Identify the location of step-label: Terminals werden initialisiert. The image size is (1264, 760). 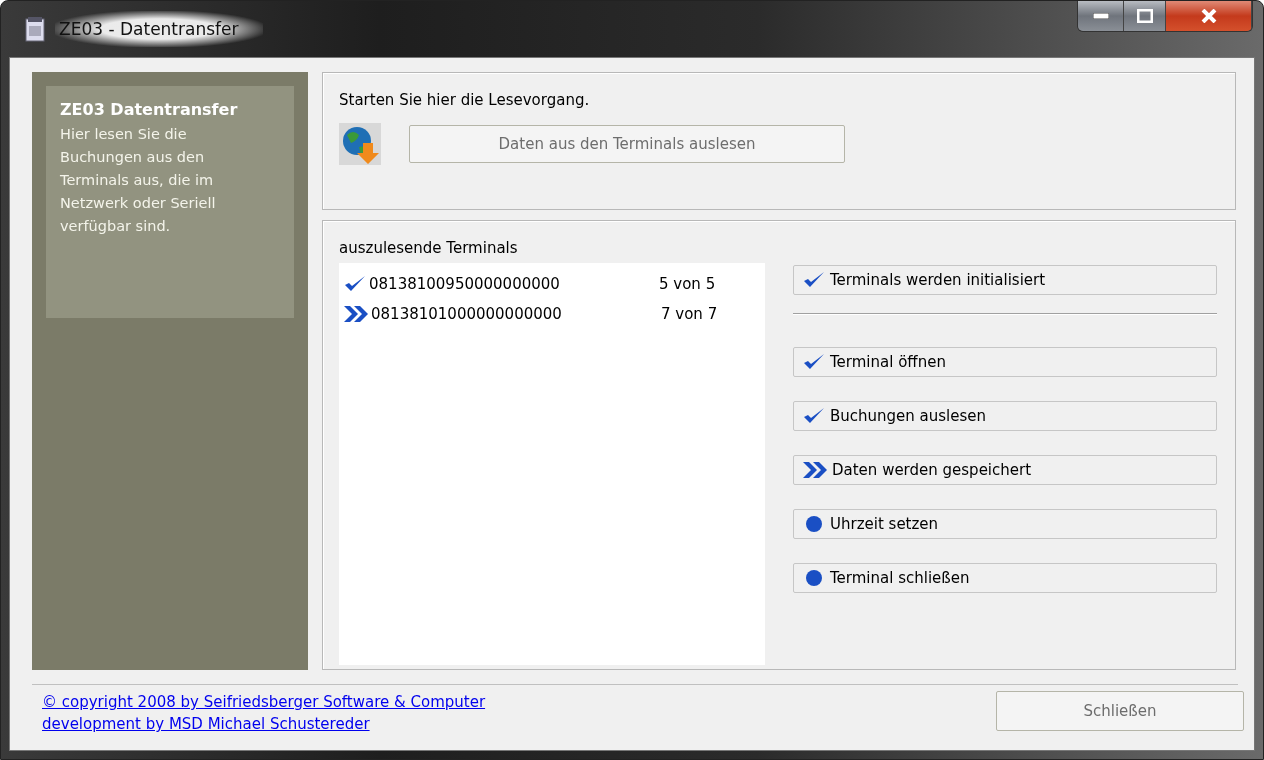
(938, 280).